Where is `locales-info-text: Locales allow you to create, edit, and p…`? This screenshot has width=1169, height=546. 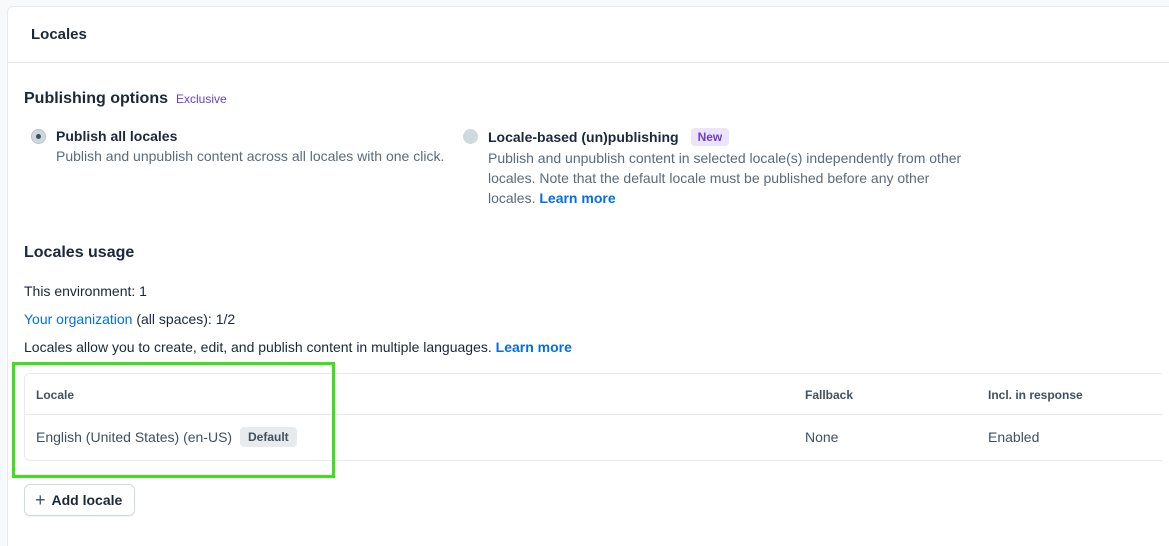
locales-info-text: Locales allow you to create, edit, and p… is located at coordinates (258, 347).